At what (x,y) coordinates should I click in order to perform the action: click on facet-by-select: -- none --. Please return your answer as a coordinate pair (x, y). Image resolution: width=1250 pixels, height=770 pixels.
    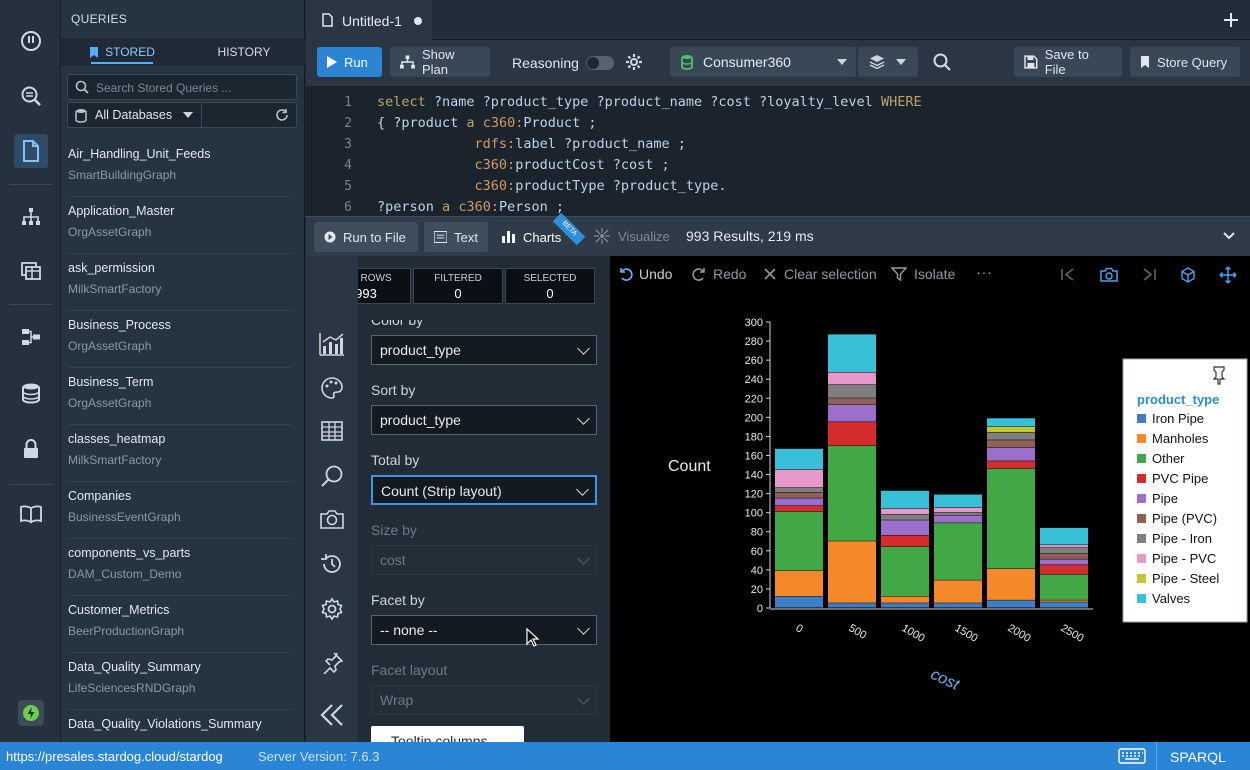
    Looking at the image, I should click on (484, 630).